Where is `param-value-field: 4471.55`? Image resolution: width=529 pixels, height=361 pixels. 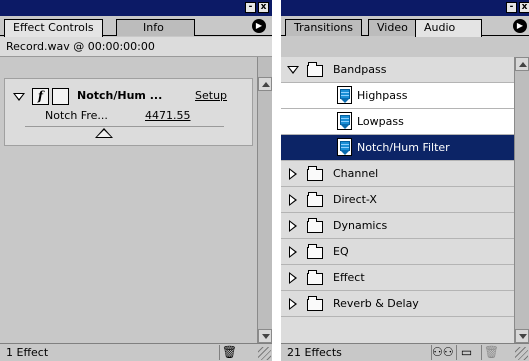 param-value-field: 4471.55 is located at coordinates (168, 115).